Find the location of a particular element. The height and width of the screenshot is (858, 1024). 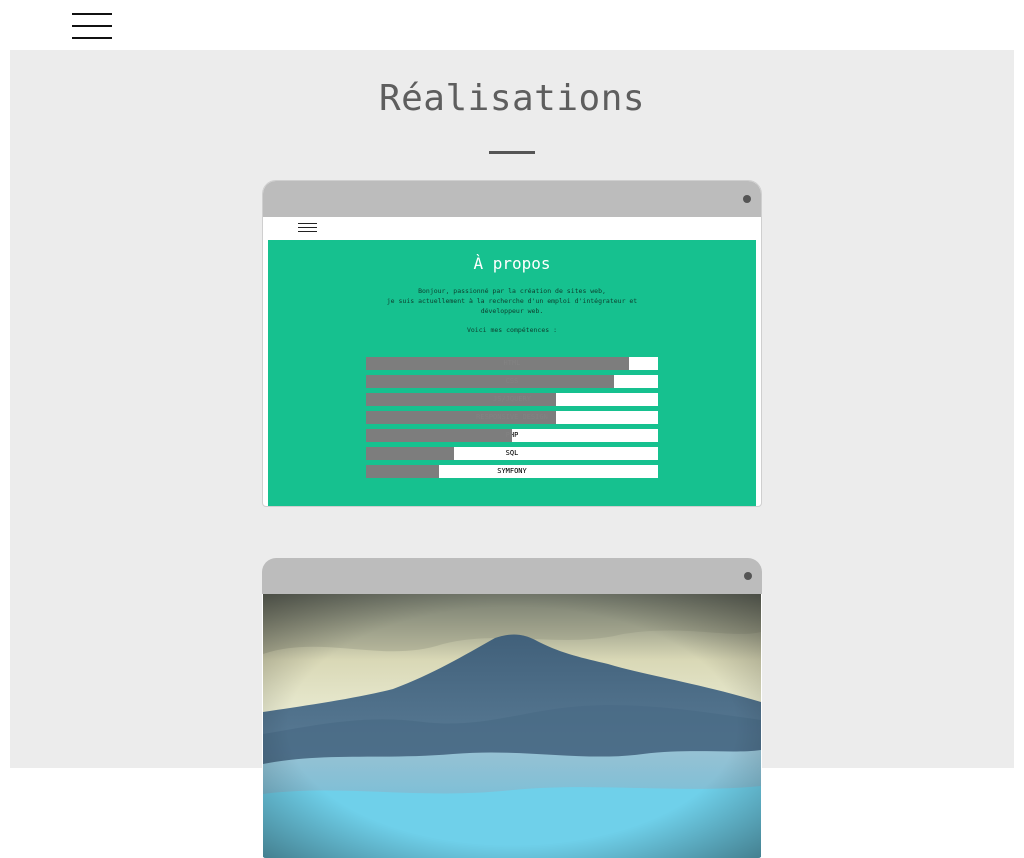

preview-navbar is located at coordinates (512, 228).